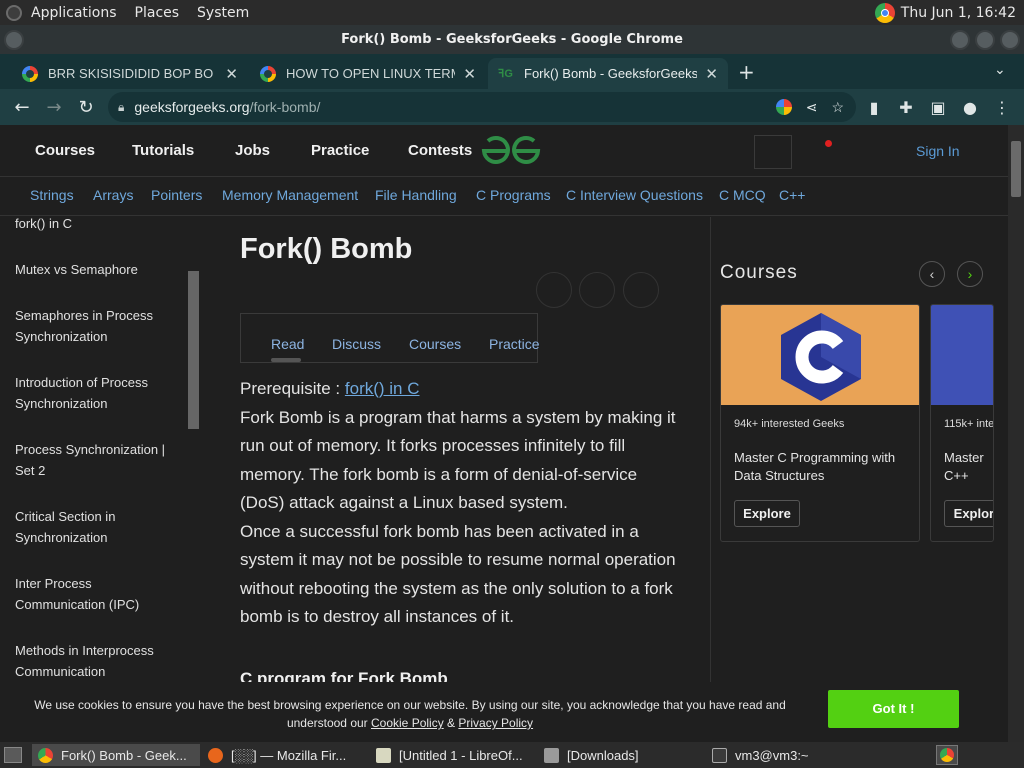  Describe the element at coordinates (746, 72) in the screenshot. I see `new-tab-icon: +` at that location.